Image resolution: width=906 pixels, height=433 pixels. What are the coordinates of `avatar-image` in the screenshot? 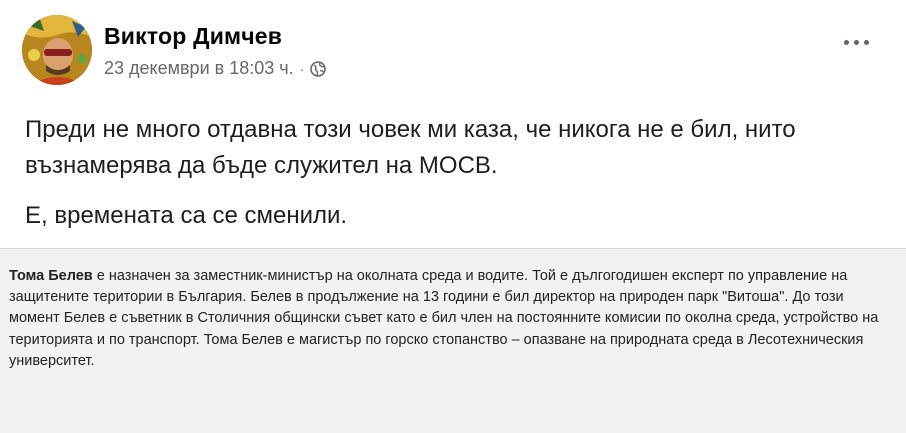 It's located at (57, 50).